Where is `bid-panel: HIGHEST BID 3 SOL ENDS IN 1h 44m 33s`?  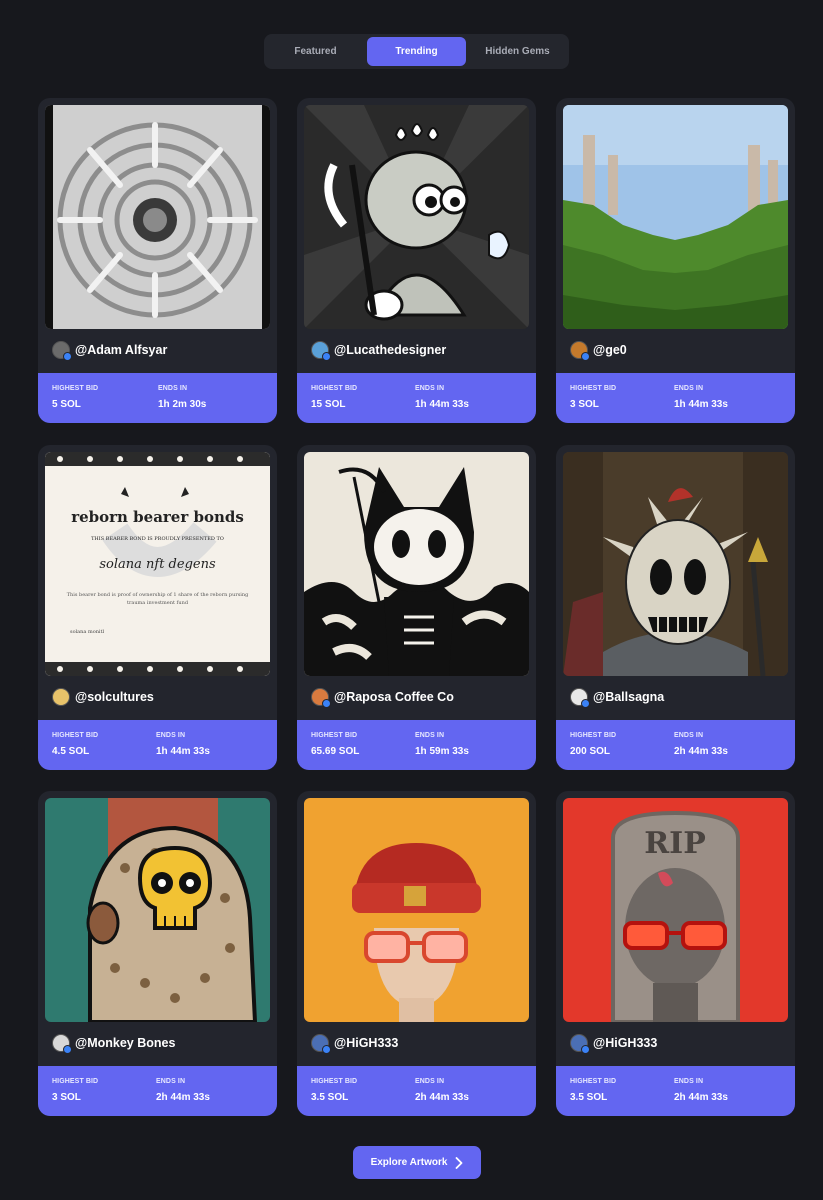 bid-panel: HIGHEST BID 3 SOL ENDS IN 1h 44m 33s is located at coordinates (675, 398).